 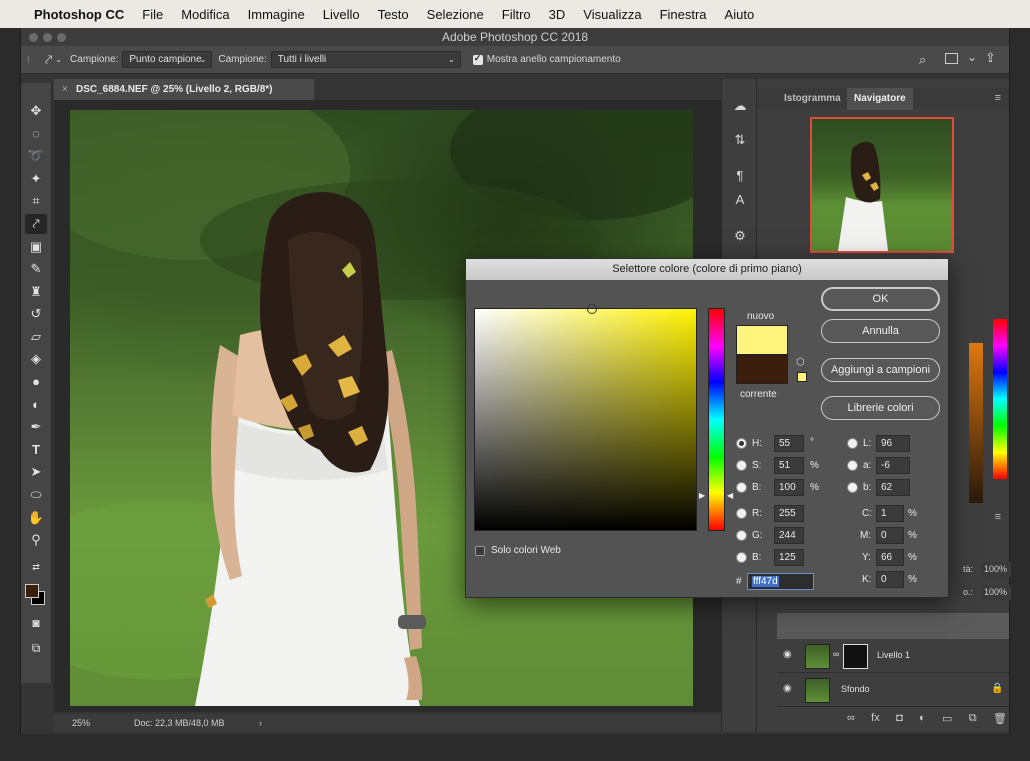 I want to click on menu-selezione: Selezione, so click(x=455, y=14).